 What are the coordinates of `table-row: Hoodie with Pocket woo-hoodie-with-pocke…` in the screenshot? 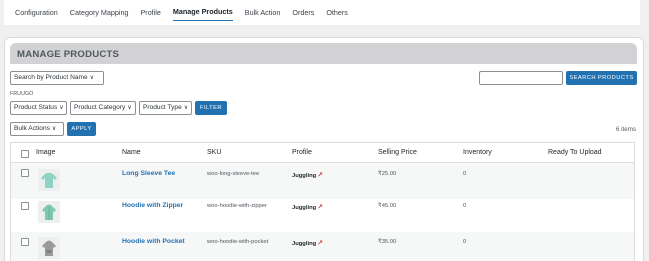 It's located at (322, 246).